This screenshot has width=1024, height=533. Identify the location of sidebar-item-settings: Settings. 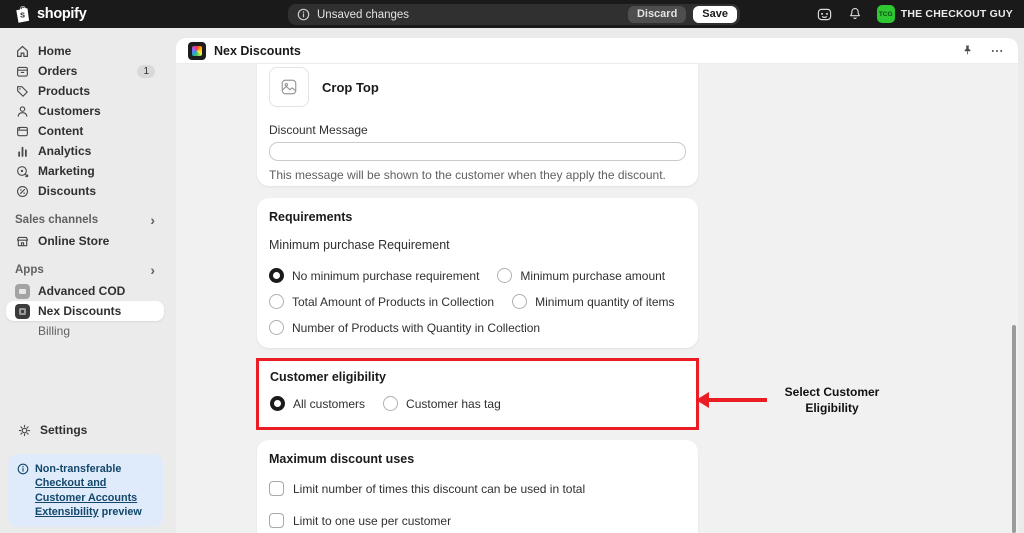
(85, 430).